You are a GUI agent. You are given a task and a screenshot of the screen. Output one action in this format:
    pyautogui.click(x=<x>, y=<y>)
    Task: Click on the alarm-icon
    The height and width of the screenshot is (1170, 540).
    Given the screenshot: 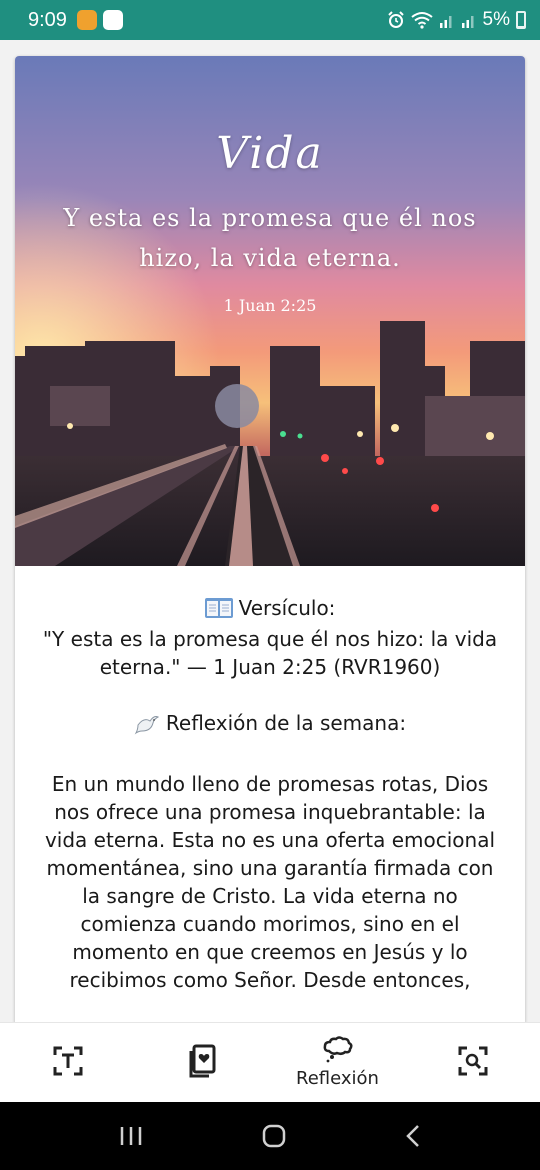 What is the action you would take?
    pyautogui.click(x=395, y=19)
    